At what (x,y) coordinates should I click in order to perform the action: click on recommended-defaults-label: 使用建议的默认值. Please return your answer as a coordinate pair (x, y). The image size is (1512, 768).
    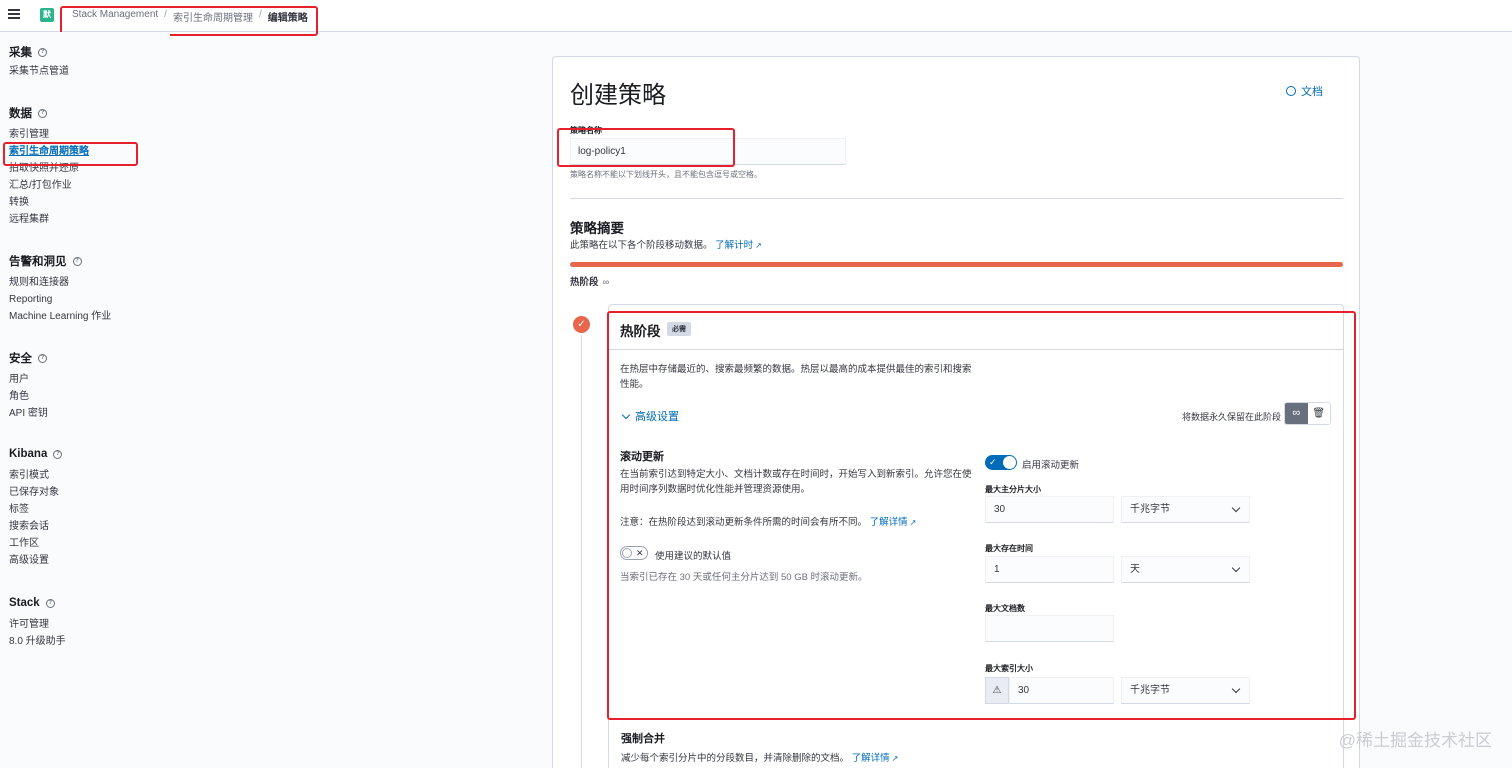
    Looking at the image, I should click on (693, 556).